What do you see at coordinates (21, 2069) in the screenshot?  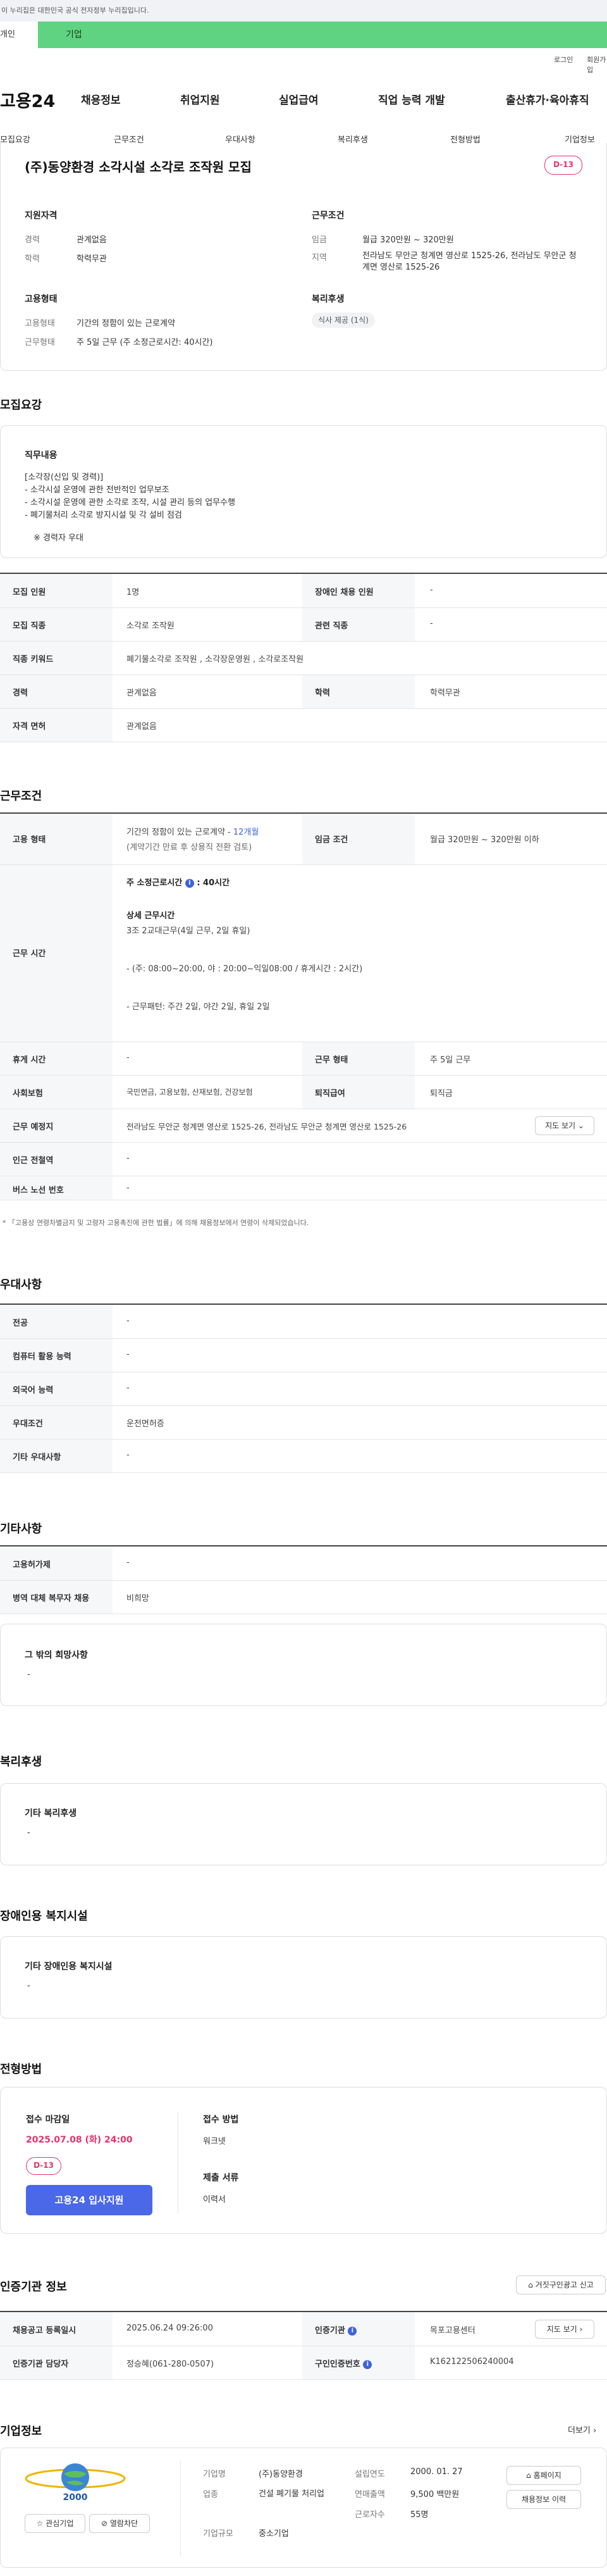 I see `screening-section-title: 전형방법` at bounding box center [21, 2069].